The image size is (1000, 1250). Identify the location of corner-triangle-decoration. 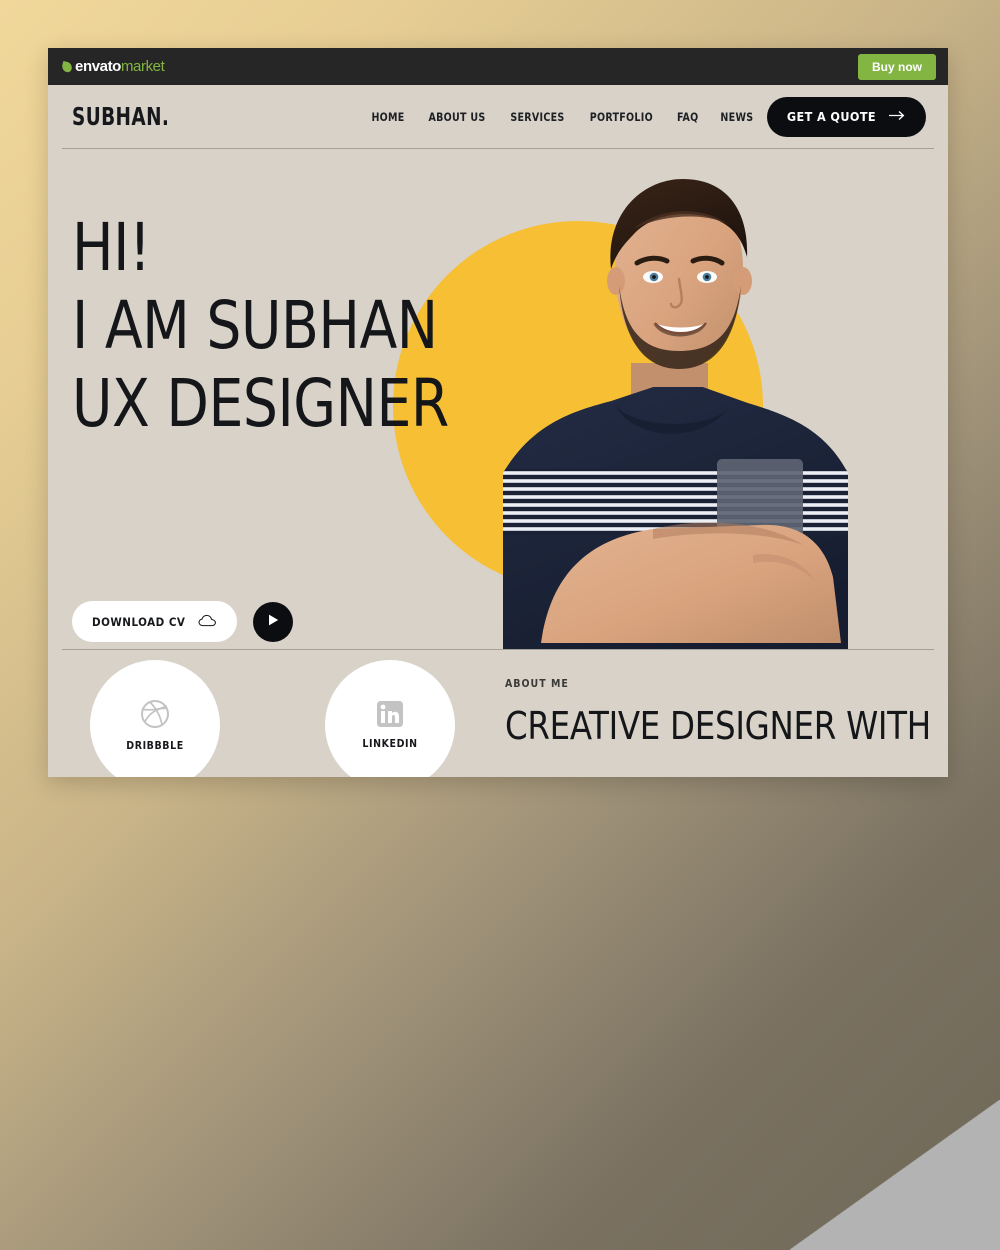
(895, 1175).